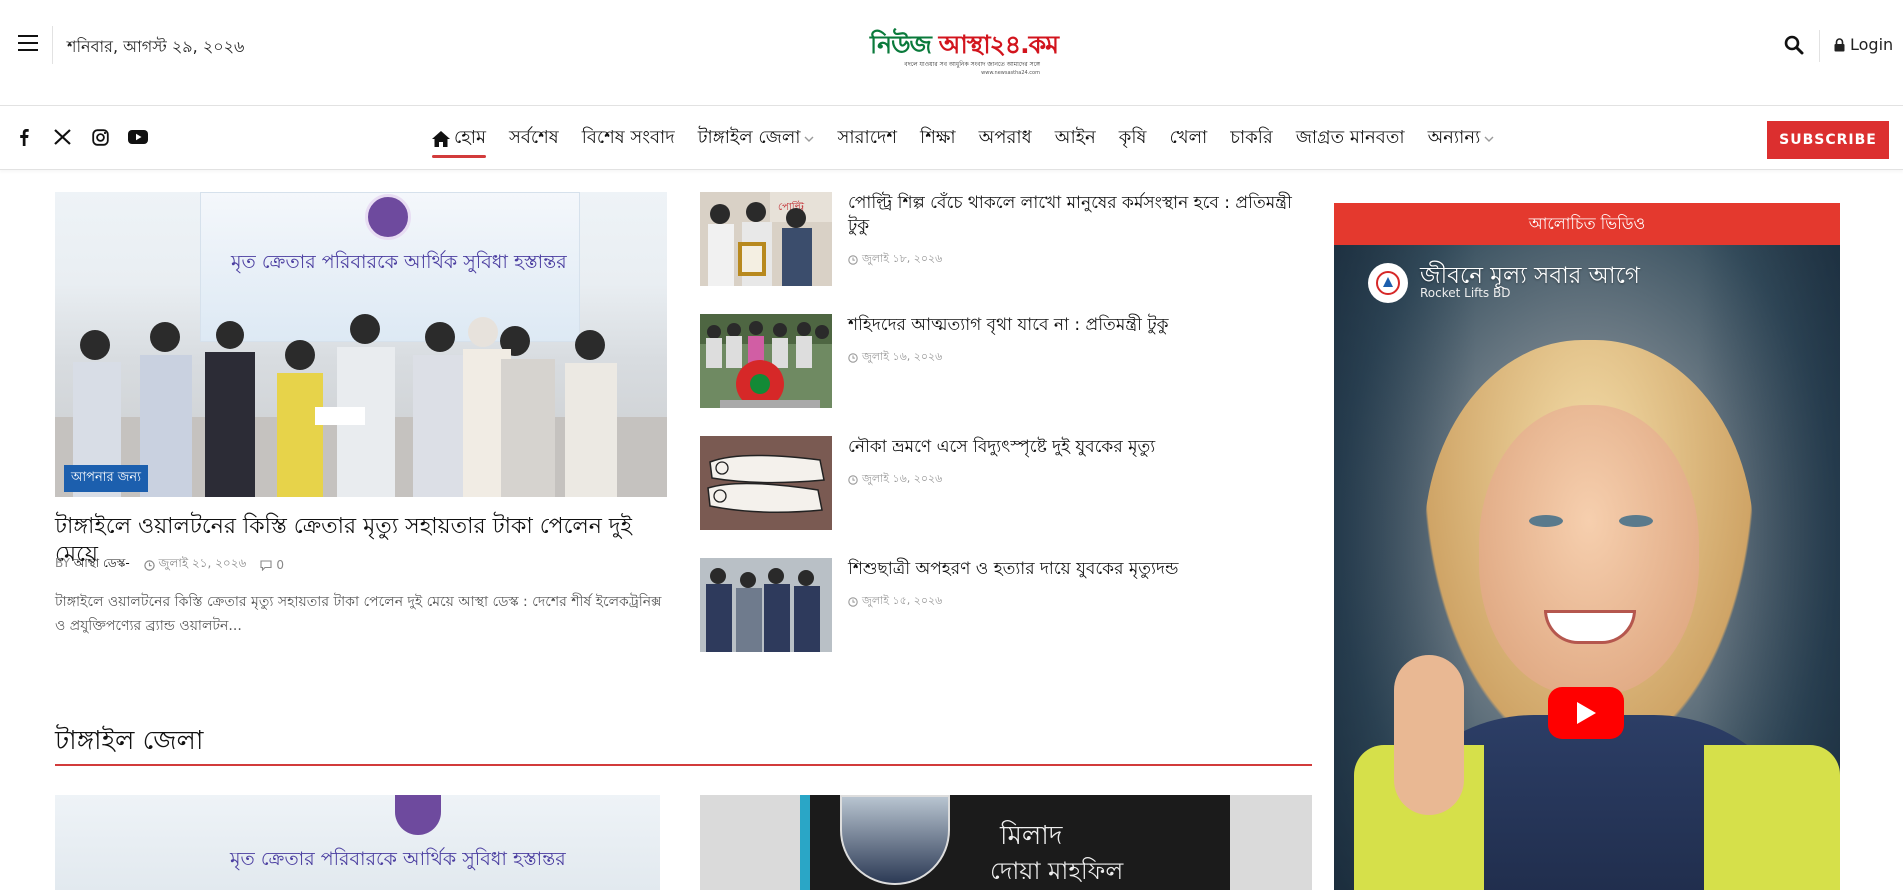  I want to click on nav-item-humanity: জাগ্রত মানবতা, so click(1350, 138).